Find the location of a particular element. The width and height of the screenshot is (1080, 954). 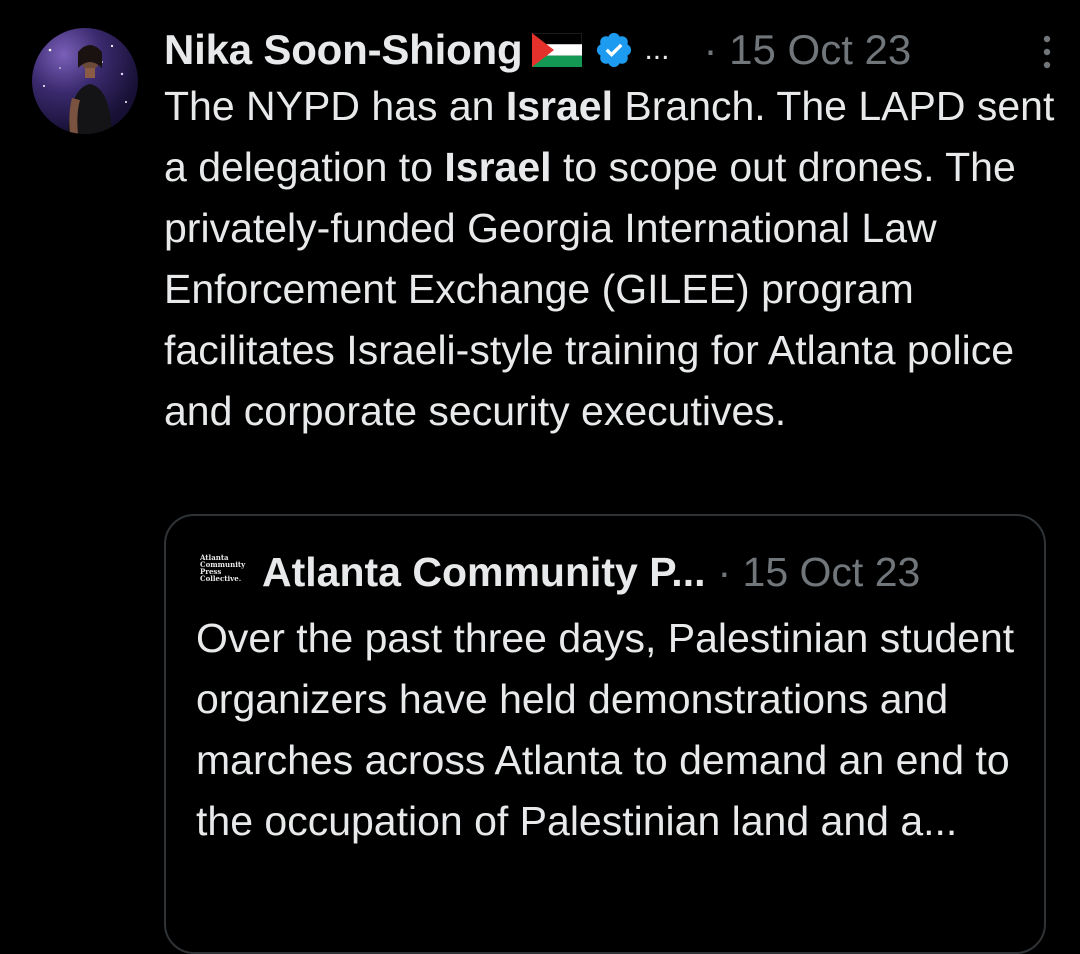

verified-badge-icon is located at coordinates (614, 50).